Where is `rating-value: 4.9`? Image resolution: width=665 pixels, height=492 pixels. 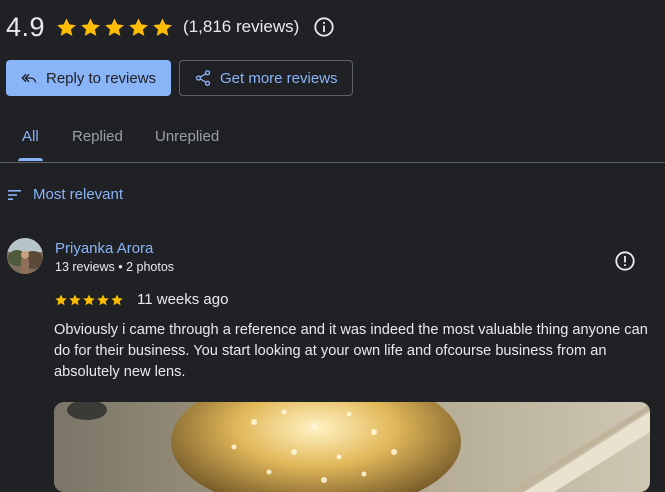
rating-value: 4.9 is located at coordinates (26, 26).